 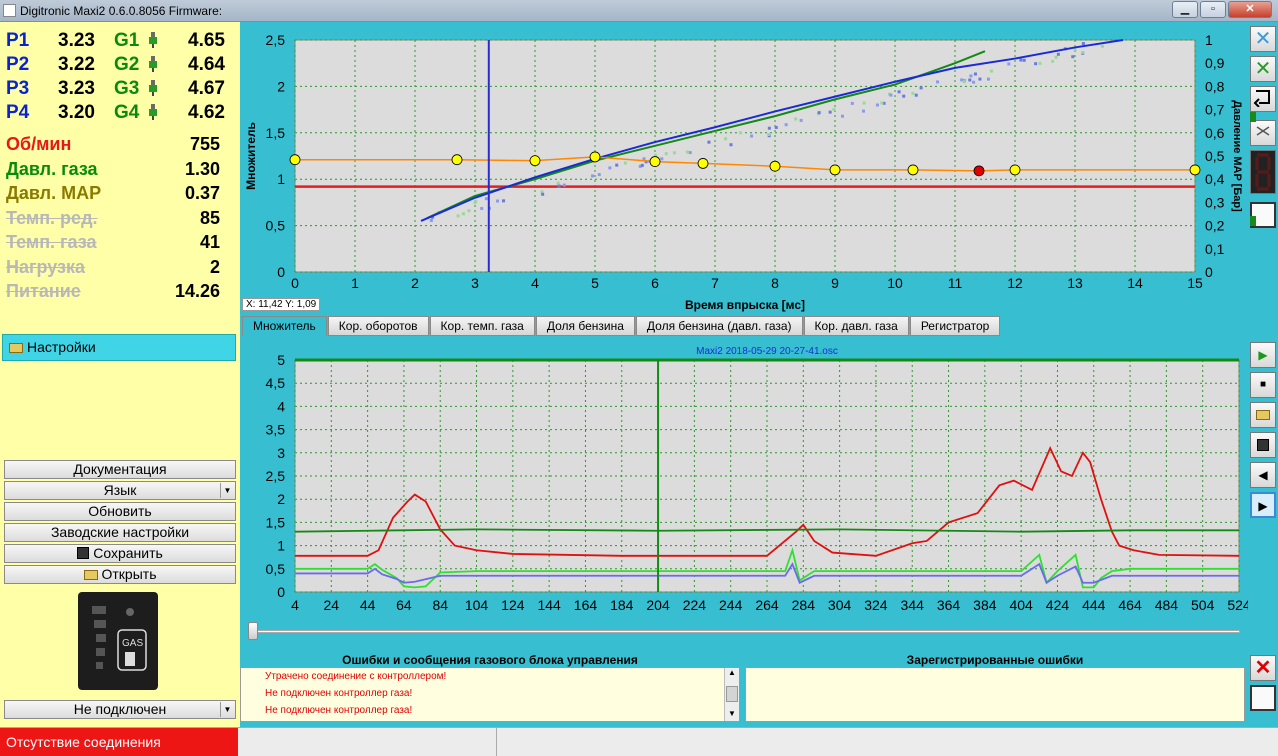 I want to click on timeline-slider-thumb, so click(x=253, y=631).